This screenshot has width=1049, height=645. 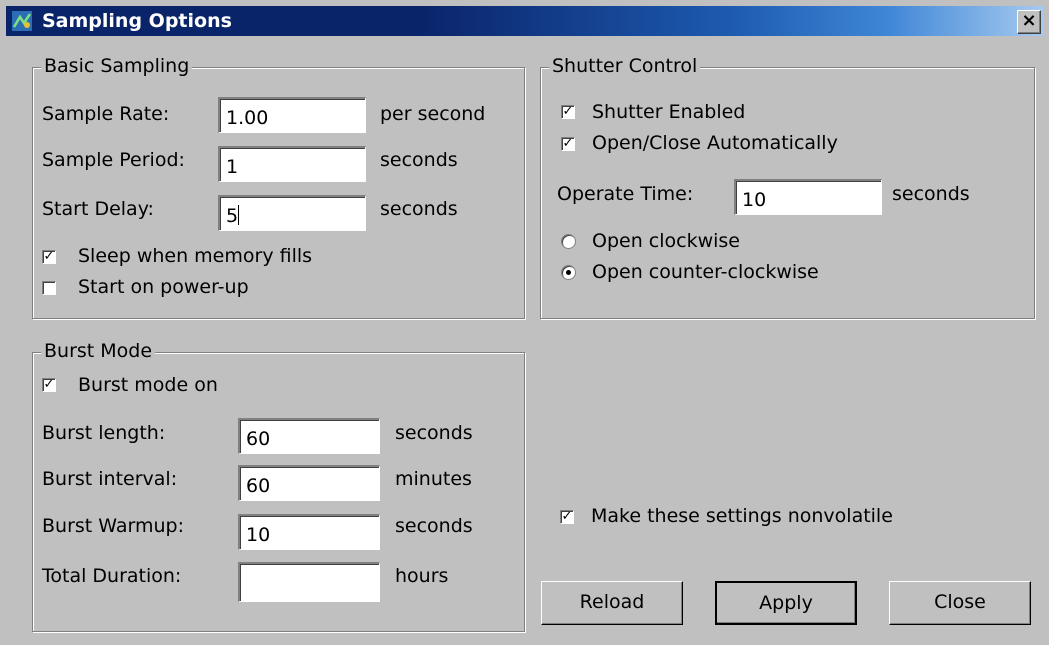 I want to click on burst-mode-label: Burst mode on, so click(x=148, y=385).